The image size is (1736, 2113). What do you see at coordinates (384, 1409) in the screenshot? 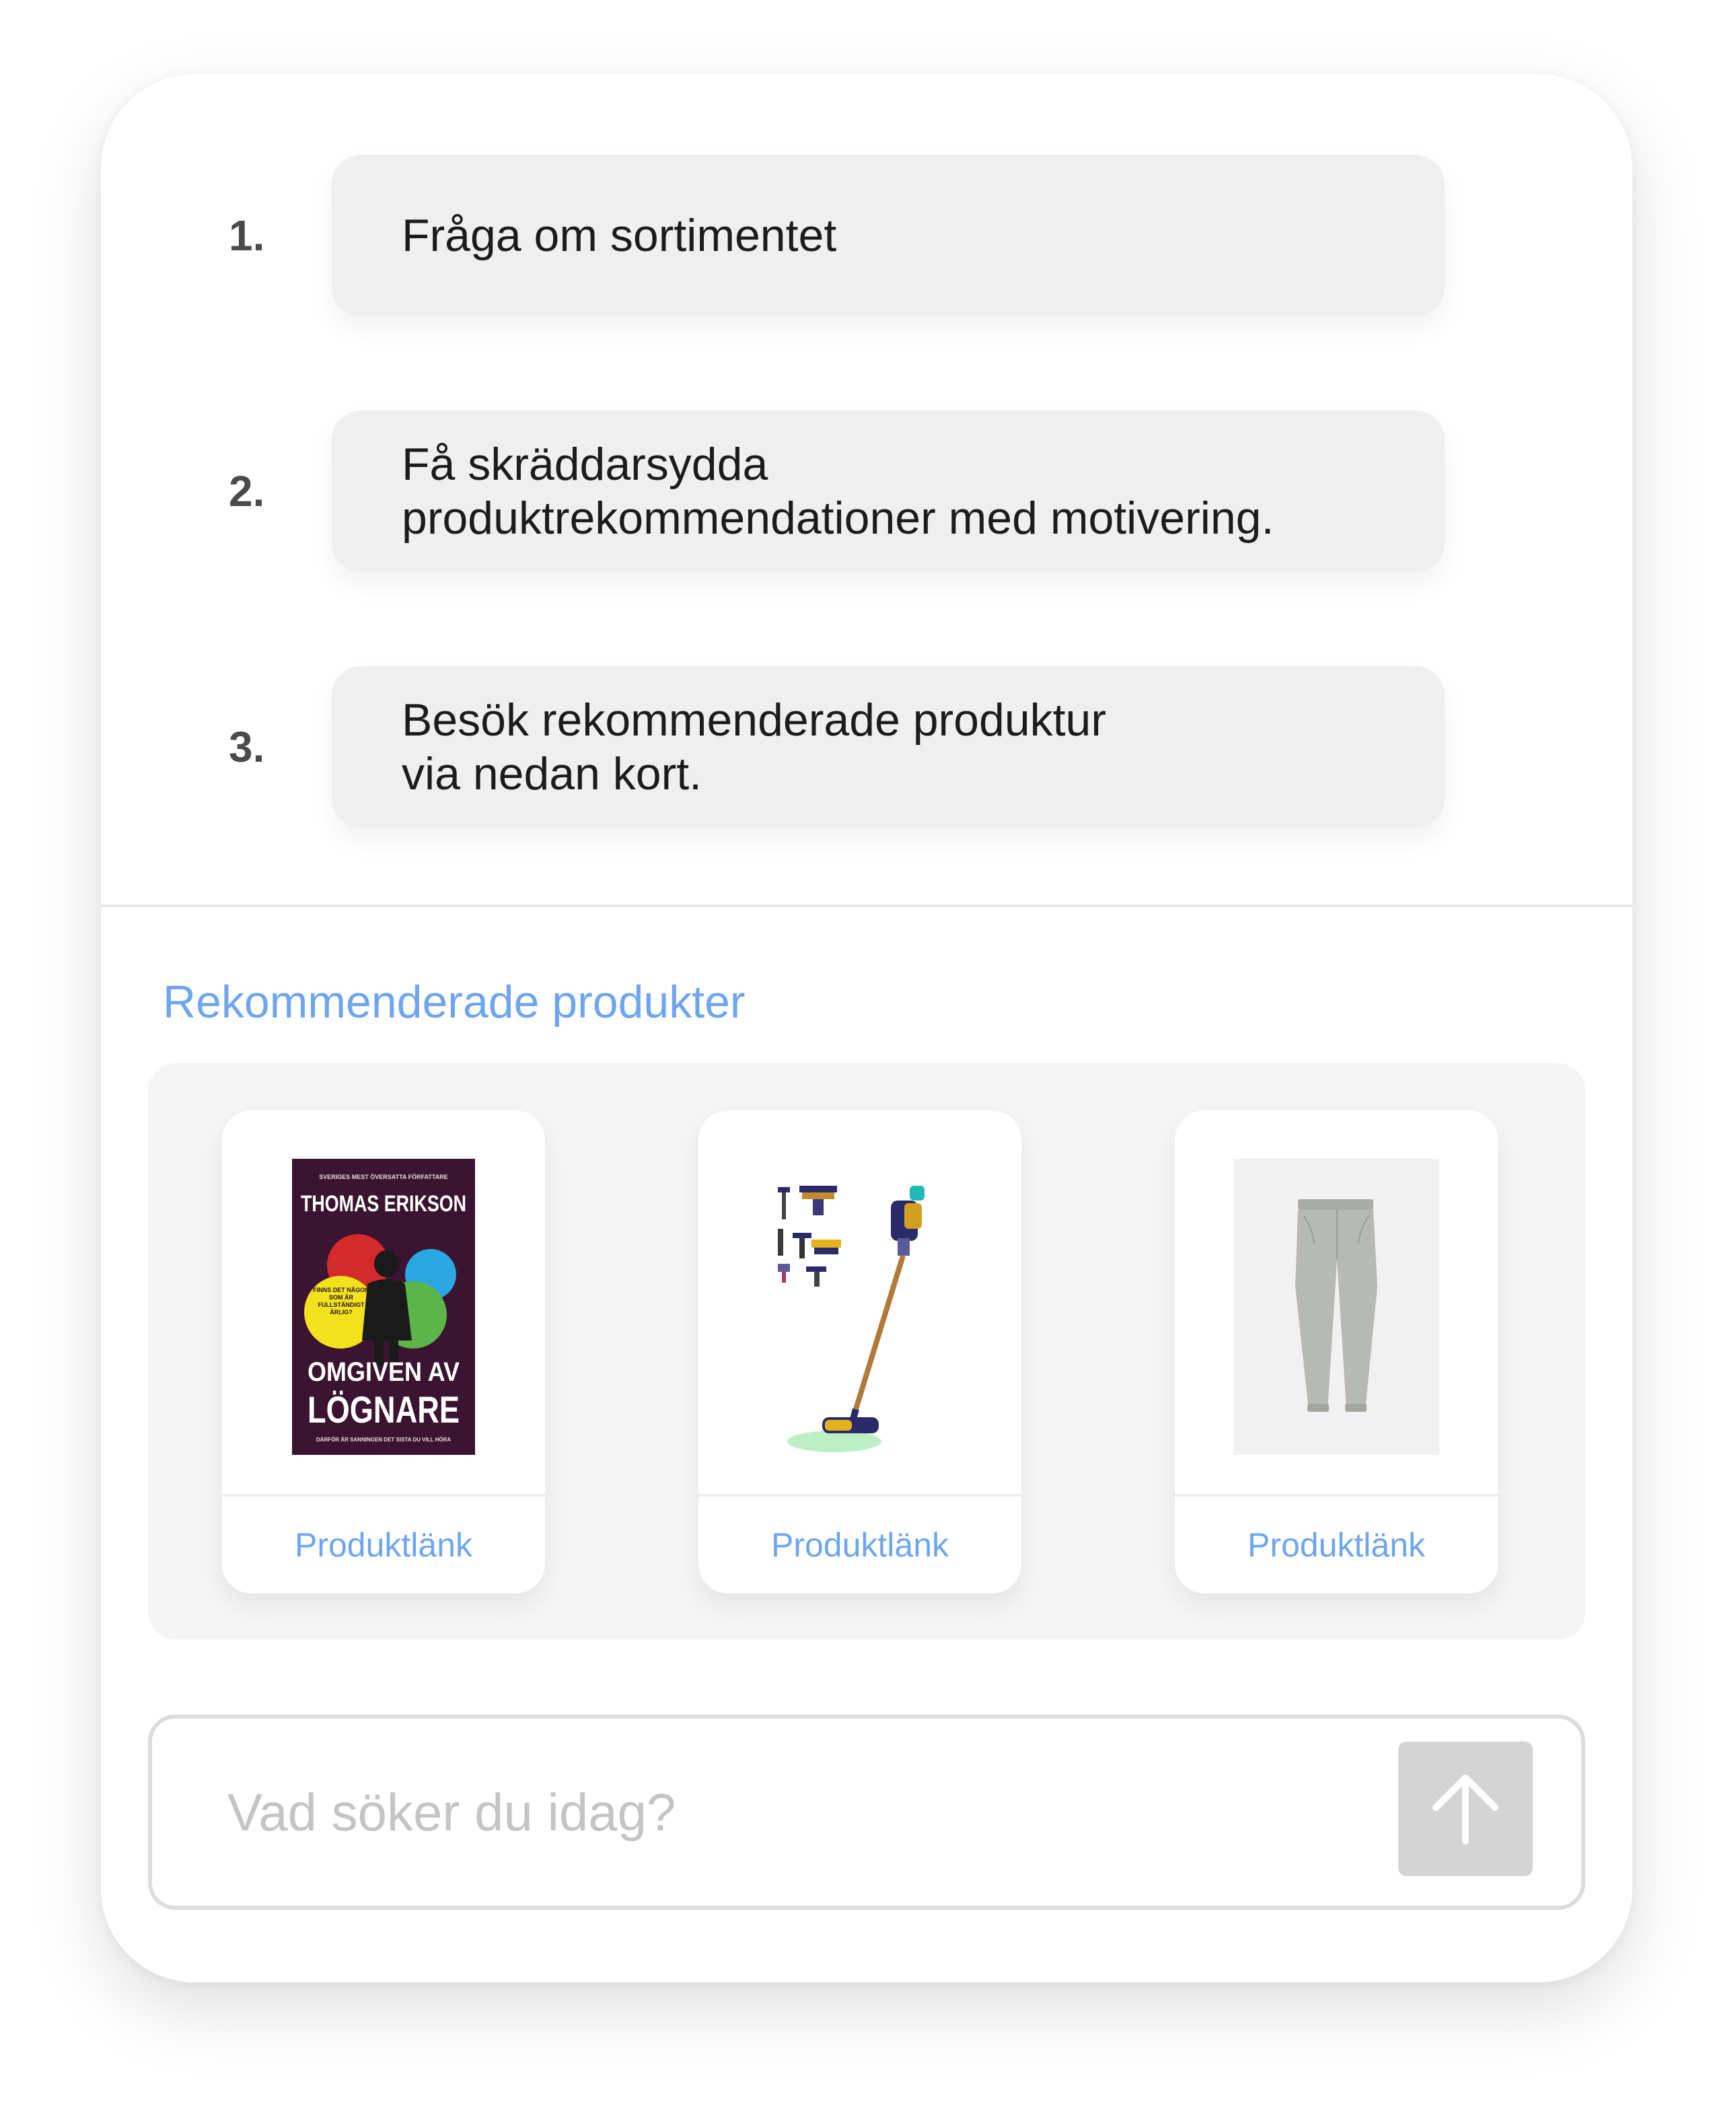
I see `book-title-line2: LÖGNARE` at bounding box center [384, 1409].